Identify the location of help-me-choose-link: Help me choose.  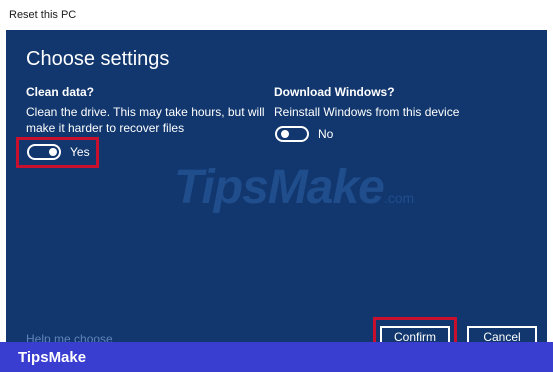
(69, 337).